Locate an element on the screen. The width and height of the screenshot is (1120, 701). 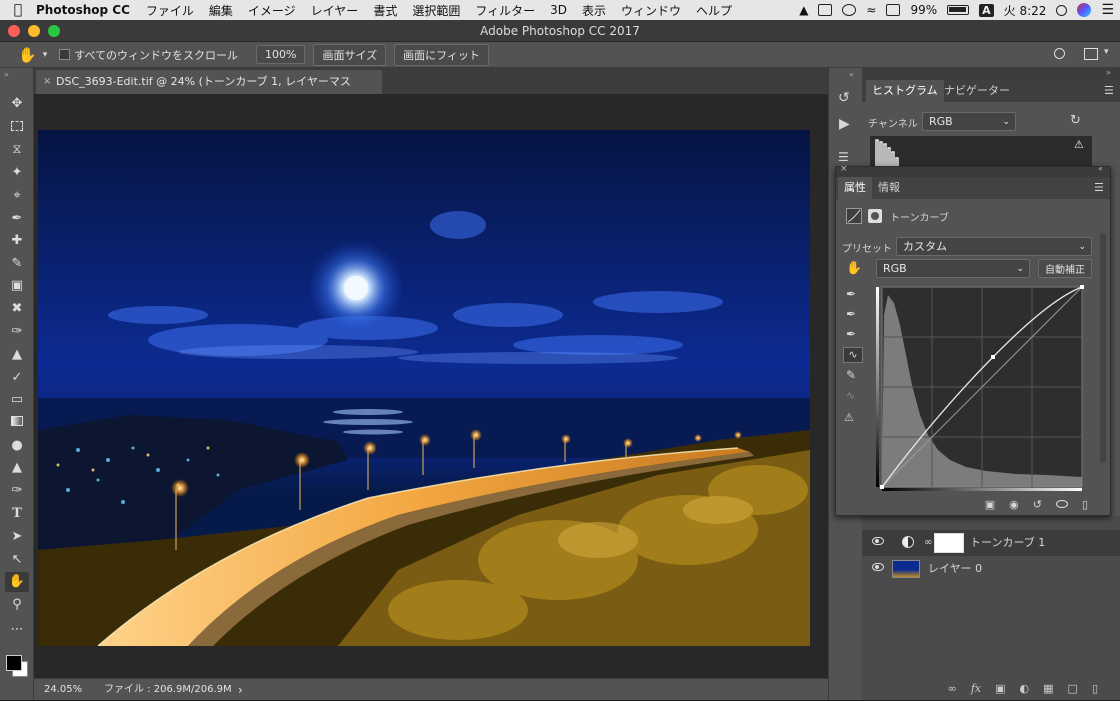
add-mask-icon: ▣ is located at coordinates (1000, 688).